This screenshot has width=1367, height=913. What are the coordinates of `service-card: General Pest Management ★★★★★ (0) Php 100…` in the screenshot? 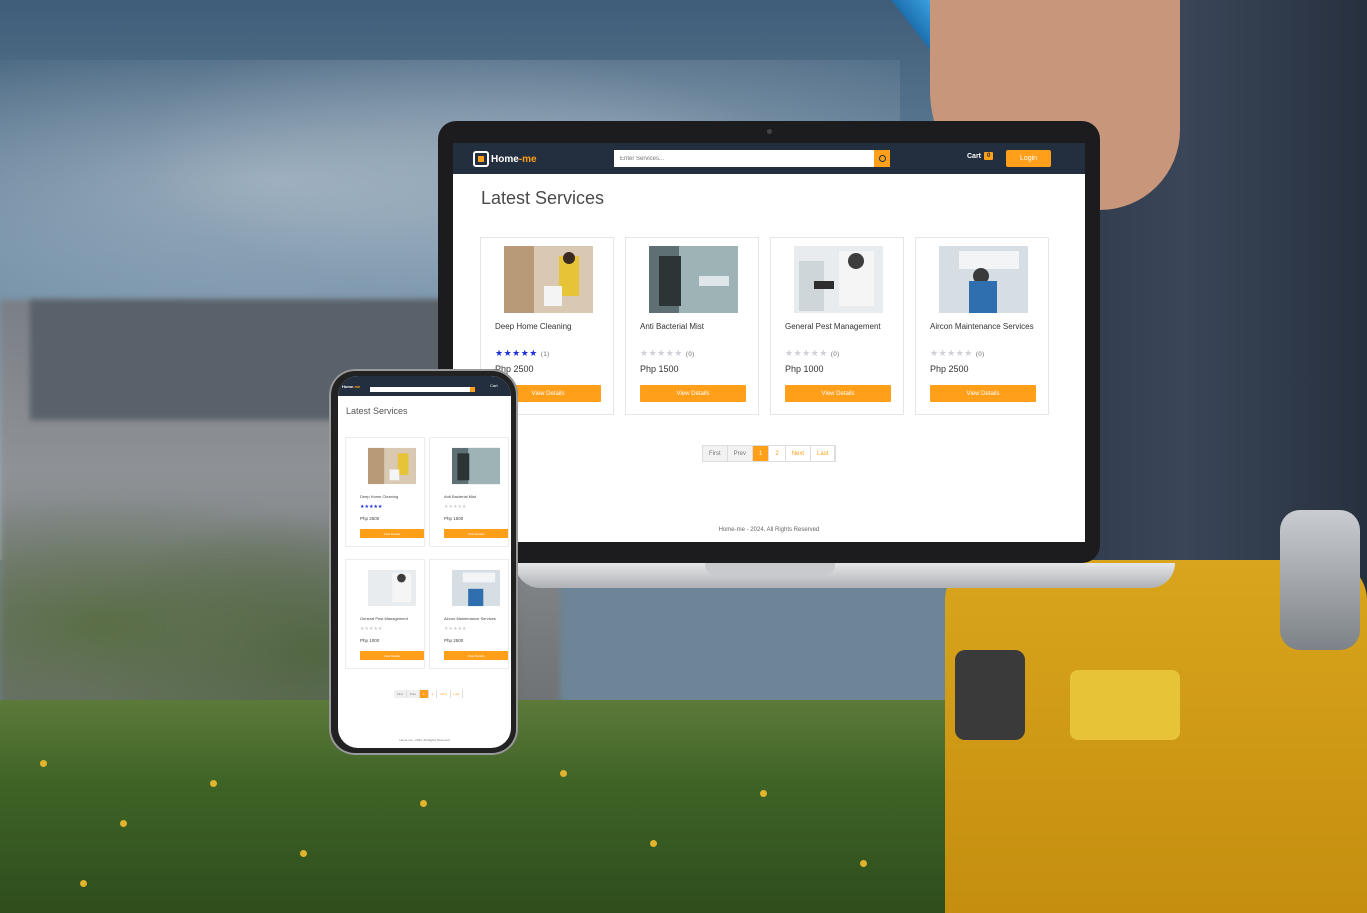 It's located at (837, 326).